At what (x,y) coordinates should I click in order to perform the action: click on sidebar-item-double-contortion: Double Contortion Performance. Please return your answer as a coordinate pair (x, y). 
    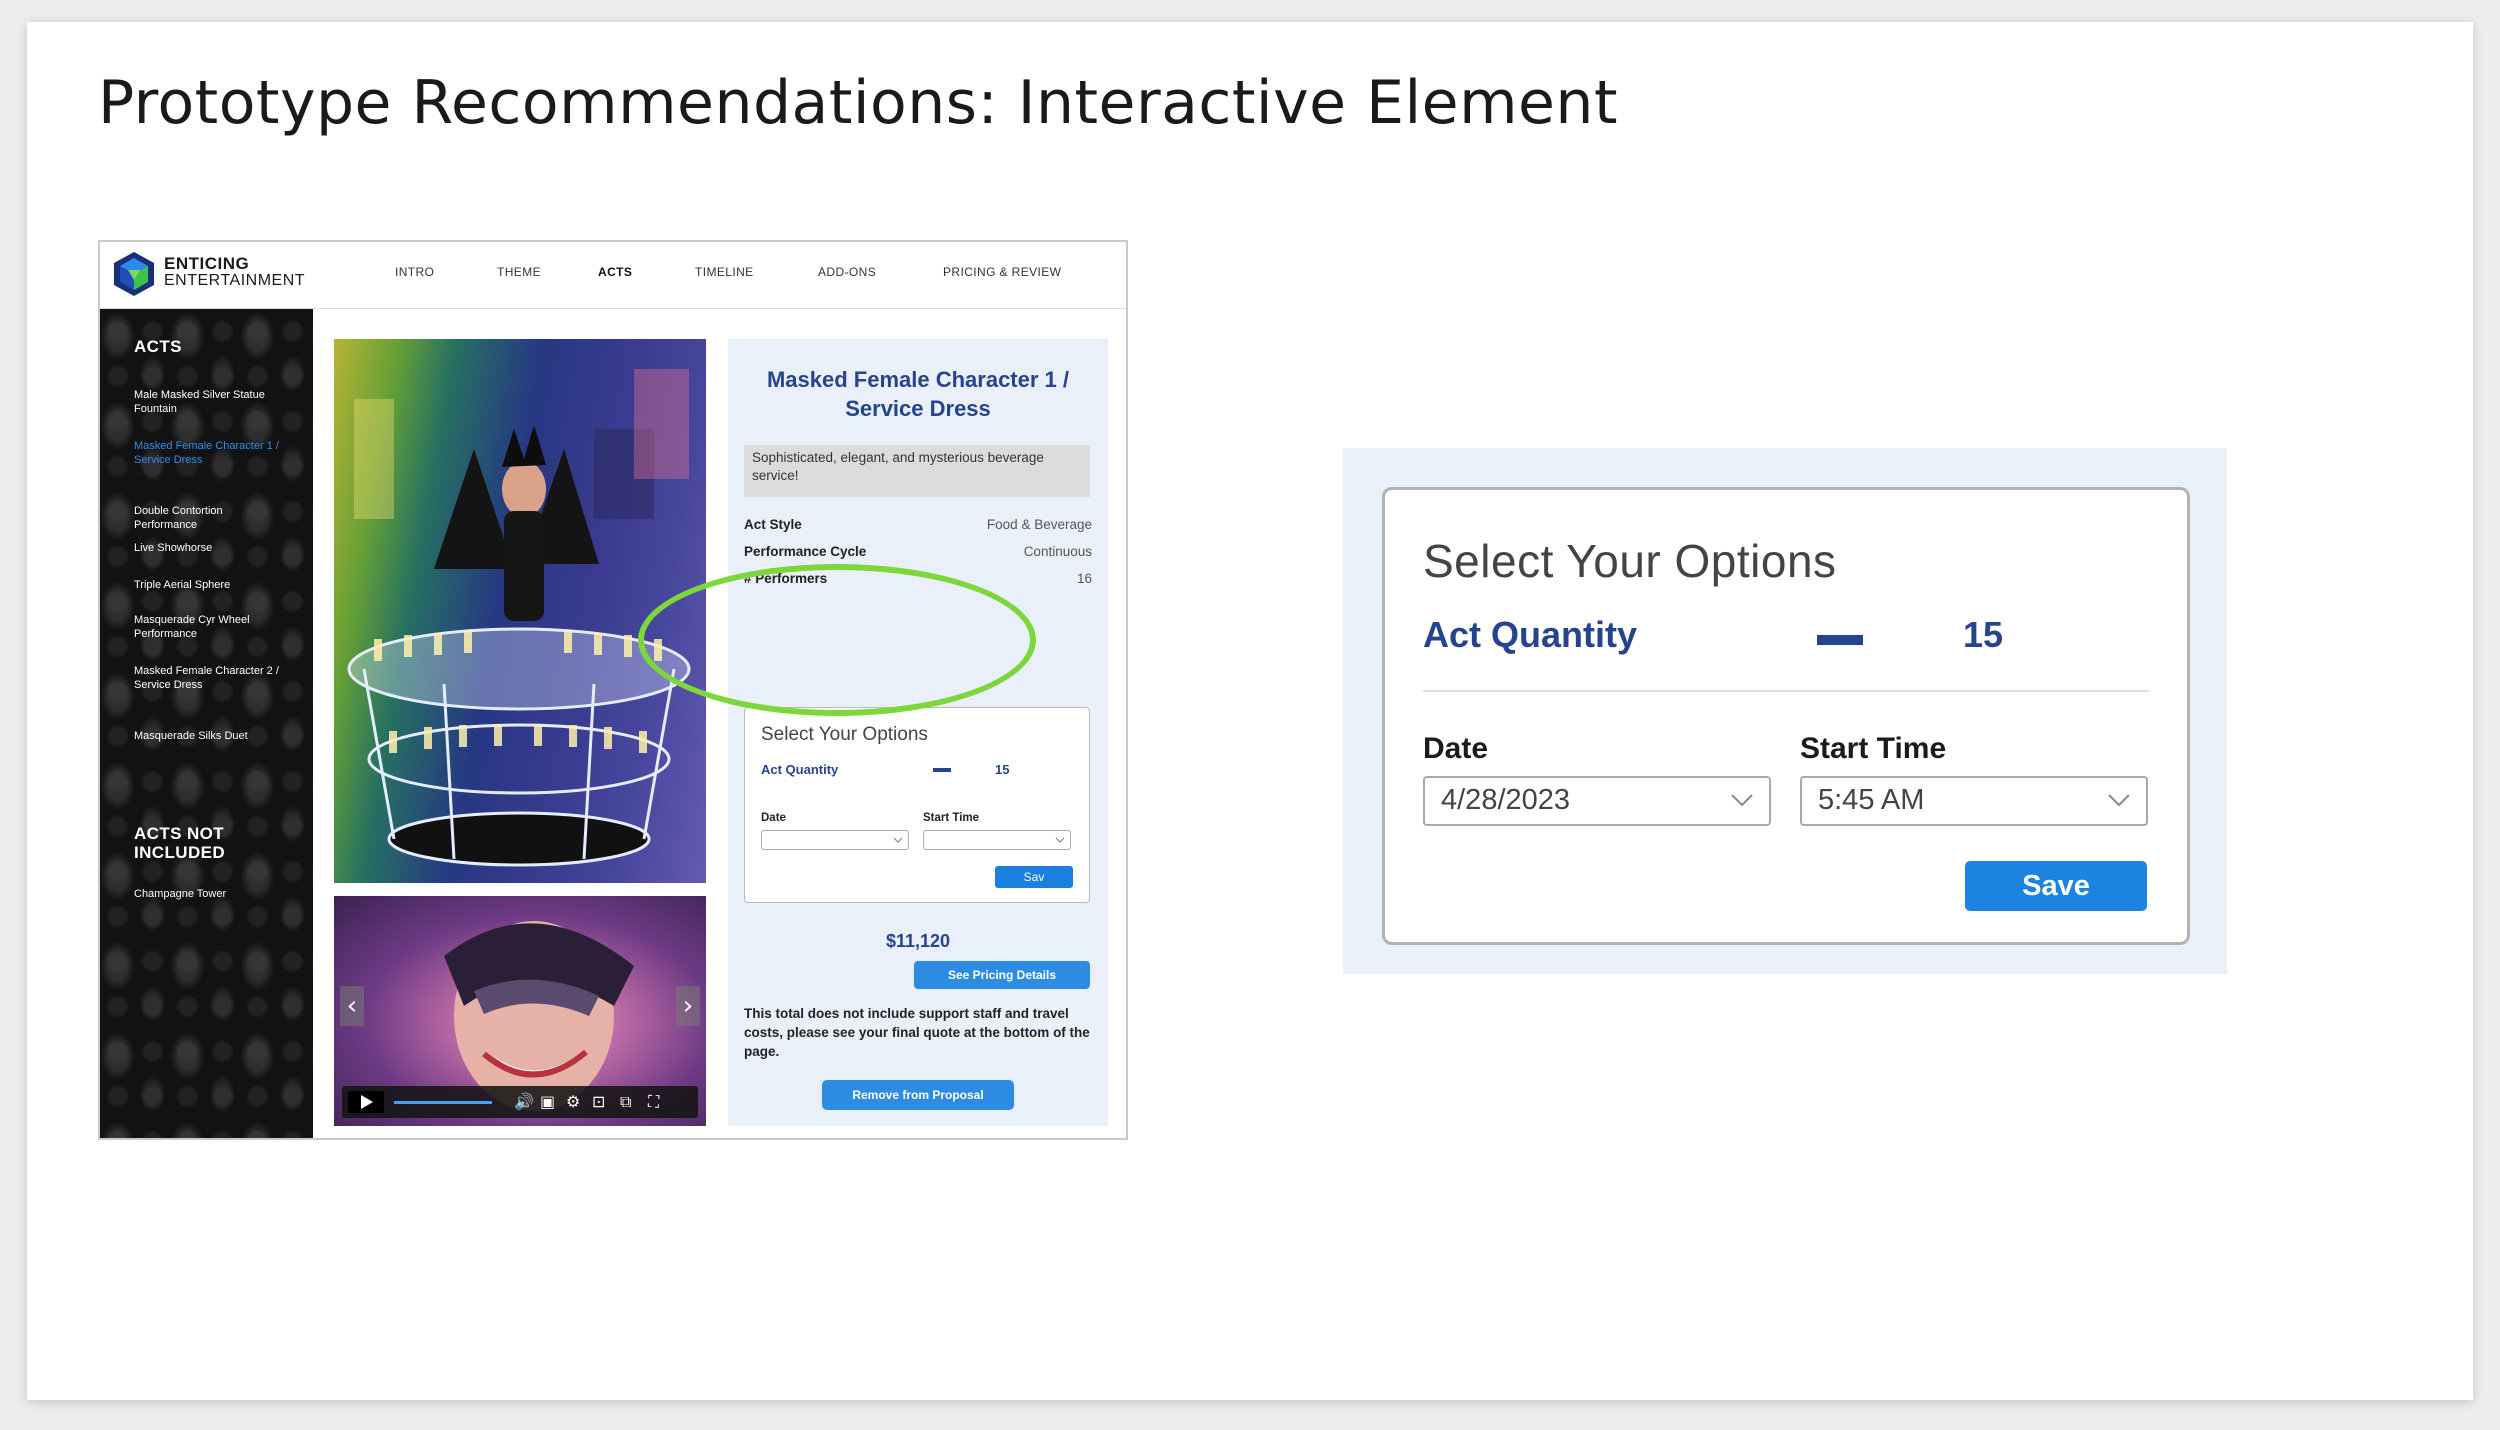
    Looking at the image, I should click on (209, 518).